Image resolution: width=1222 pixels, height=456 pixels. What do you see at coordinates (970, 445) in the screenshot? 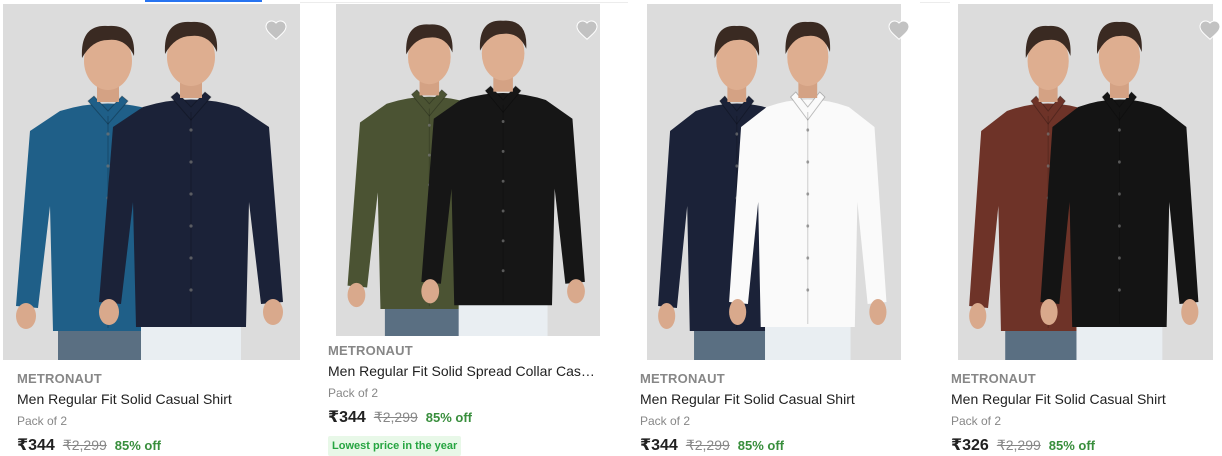
I see `selling-price: ₹326` at bounding box center [970, 445].